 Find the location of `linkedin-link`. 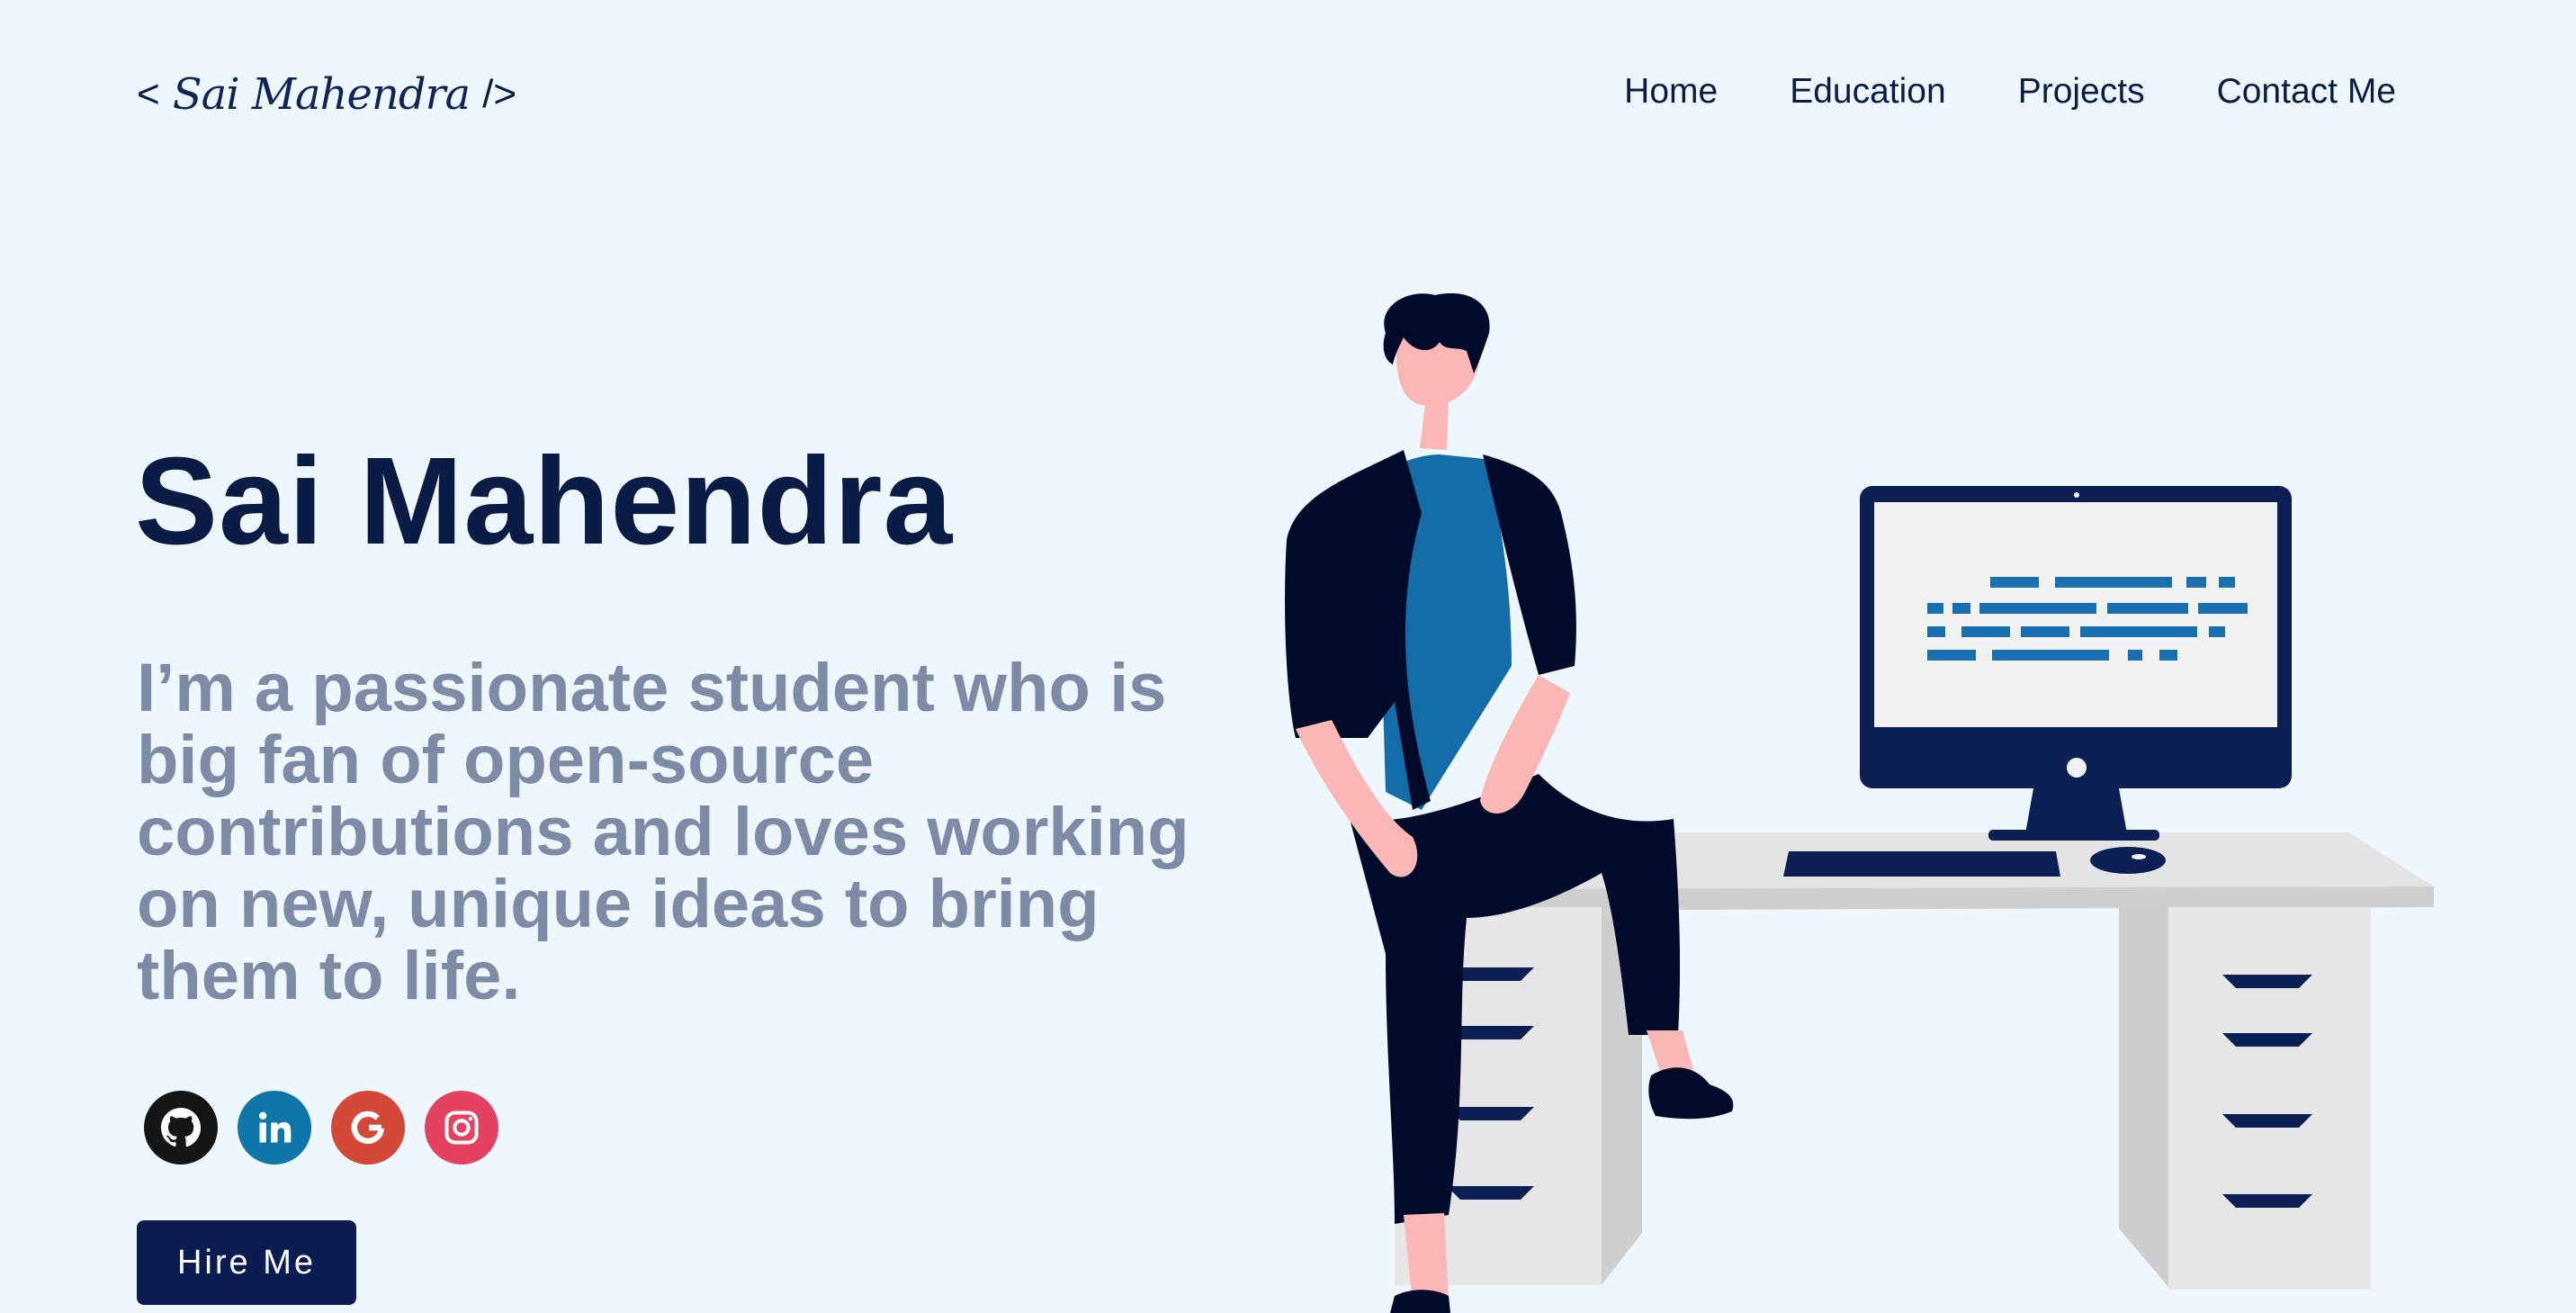

linkedin-link is located at coordinates (274, 1128).